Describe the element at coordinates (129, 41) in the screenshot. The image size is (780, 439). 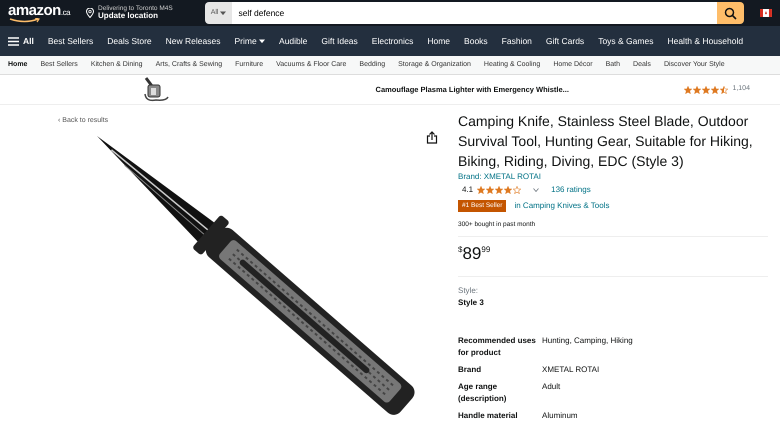
I see `nav-link: Deals Store` at that location.